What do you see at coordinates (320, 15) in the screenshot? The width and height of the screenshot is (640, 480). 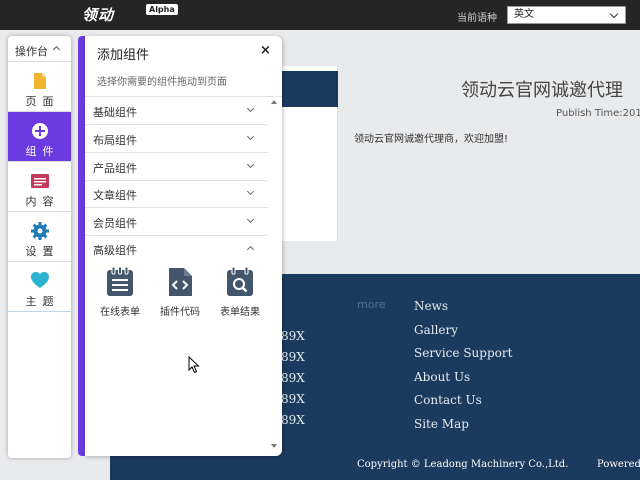 I see `top-bar: 领动 Alpha 当前语种 英文` at bounding box center [320, 15].